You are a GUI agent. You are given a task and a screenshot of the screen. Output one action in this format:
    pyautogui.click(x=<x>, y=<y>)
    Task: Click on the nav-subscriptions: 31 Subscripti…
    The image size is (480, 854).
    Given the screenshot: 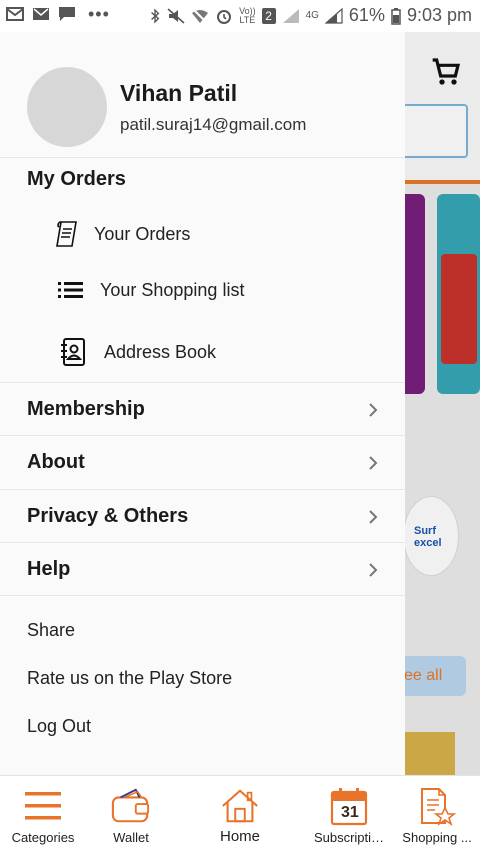 What is the action you would take?
    pyautogui.click(x=349, y=815)
    